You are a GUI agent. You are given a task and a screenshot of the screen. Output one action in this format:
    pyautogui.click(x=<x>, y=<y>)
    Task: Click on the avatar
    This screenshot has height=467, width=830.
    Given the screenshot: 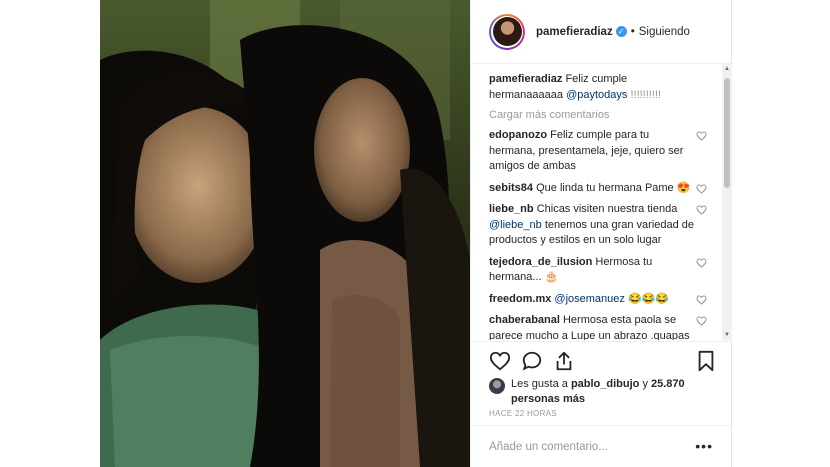 What is the action you would take?
    pyautogui.click(x=507, y=31)
    